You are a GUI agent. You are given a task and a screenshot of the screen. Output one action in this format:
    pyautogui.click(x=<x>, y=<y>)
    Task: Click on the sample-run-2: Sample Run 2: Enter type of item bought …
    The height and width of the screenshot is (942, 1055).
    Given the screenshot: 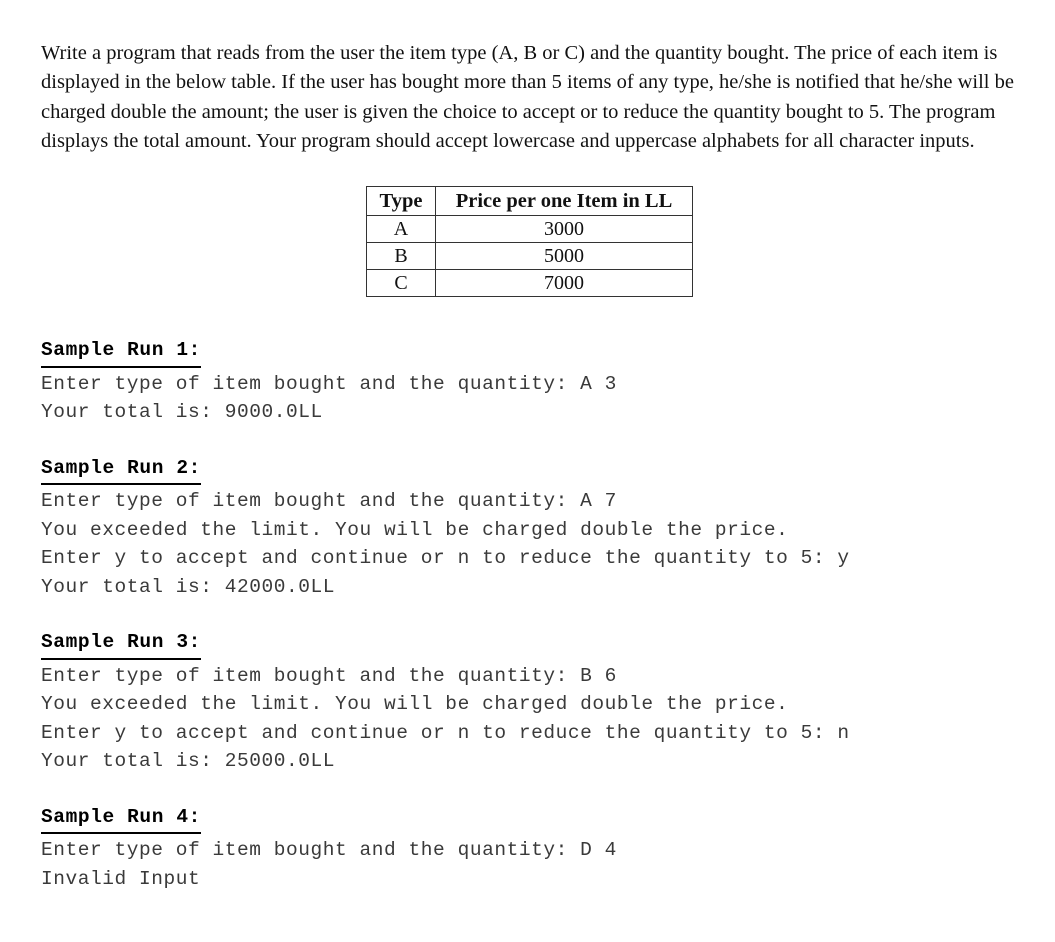 What is the action you would take?
    pyautogui.click(x=536, y=528)
    